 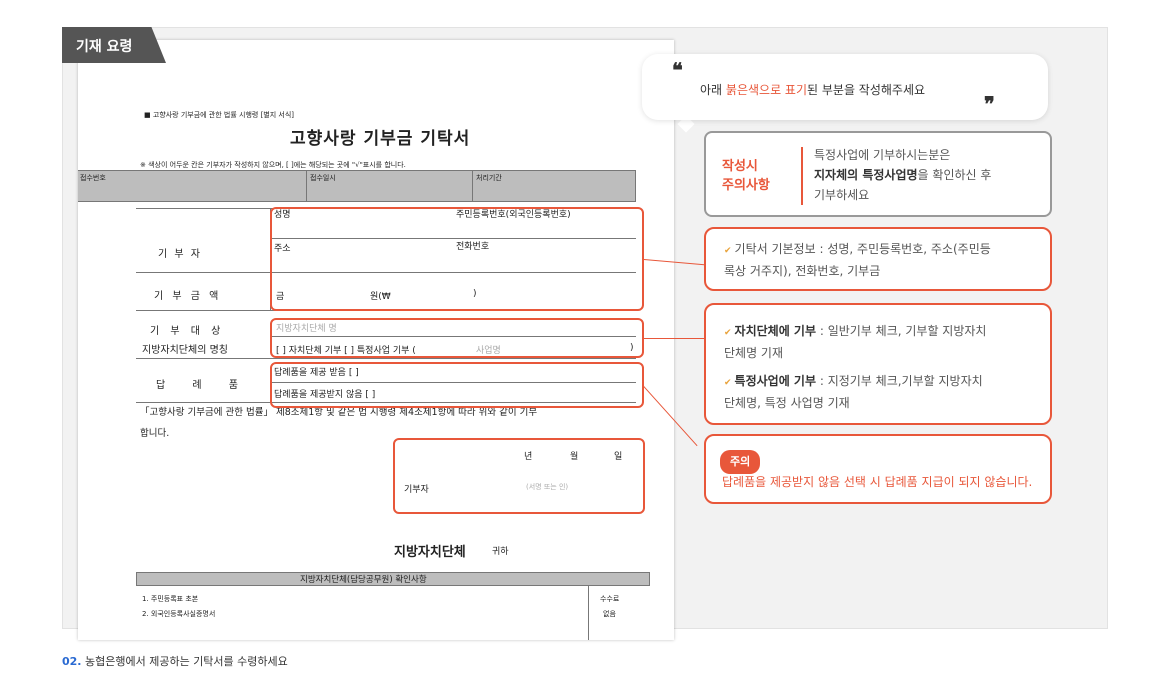 What do you see at coordinates (323, 178) in the screenshot?
I see `receipt-date-label: 접수일시` at bounding box center [323, 178].